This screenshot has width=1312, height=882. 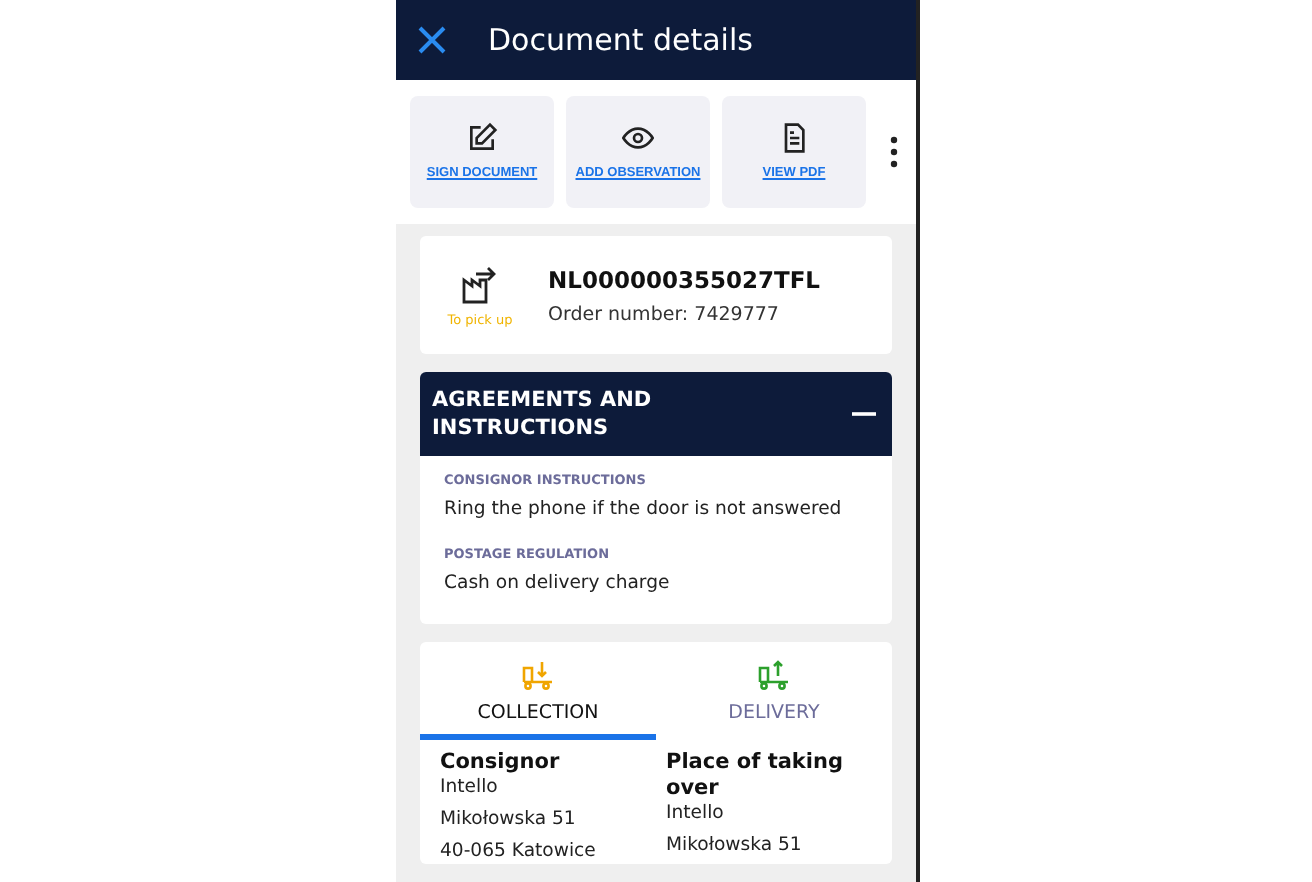 I want to click on accordion-title: AGREEMENTS AND INSTRUCTIONS, so click(x=543, y=414).